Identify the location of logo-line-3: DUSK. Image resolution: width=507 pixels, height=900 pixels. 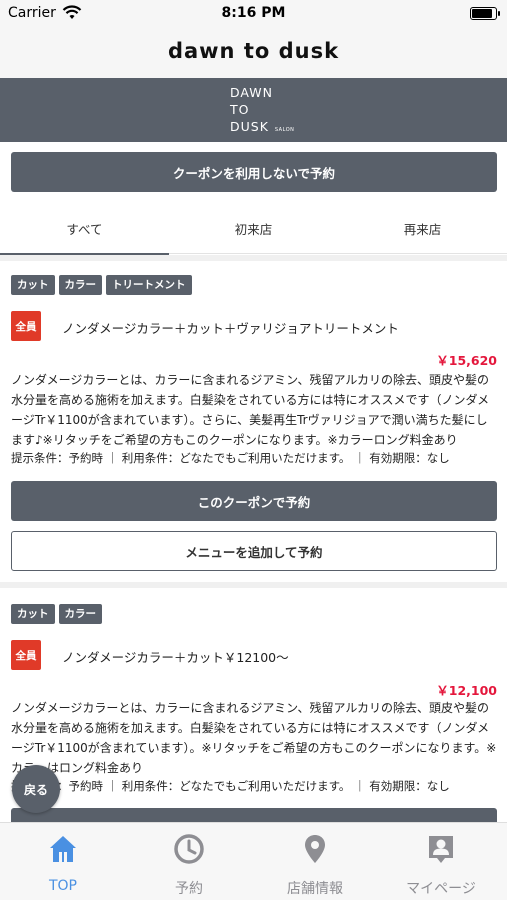
(249, 126).